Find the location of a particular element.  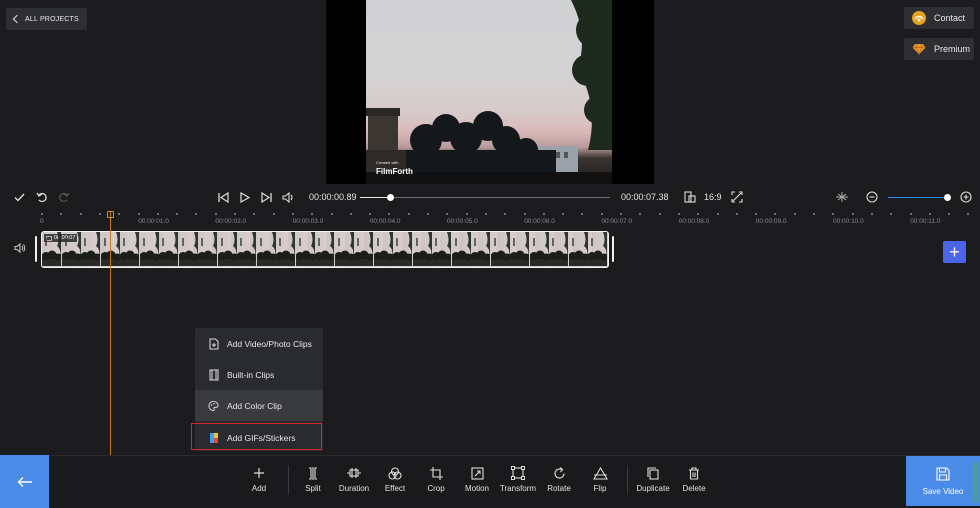

trash-icon is located at coordinates (694, 473).